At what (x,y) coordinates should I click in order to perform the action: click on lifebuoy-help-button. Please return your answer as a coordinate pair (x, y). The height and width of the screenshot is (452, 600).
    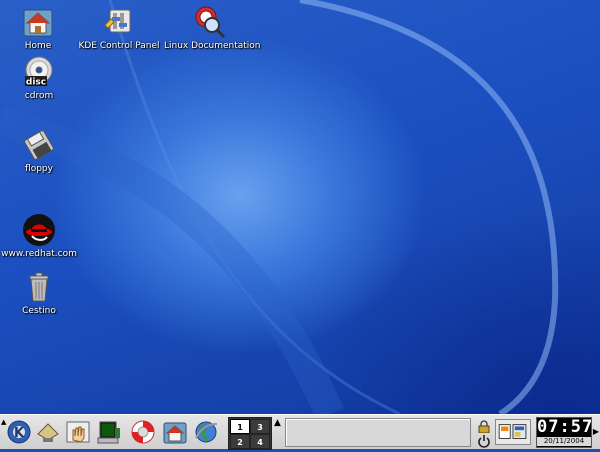
    Looking at the image, I should click on (143, 432).